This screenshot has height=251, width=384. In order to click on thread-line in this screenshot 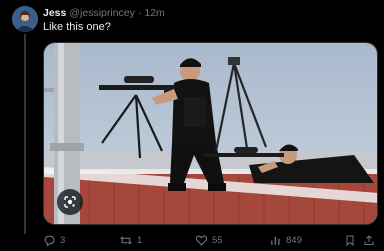, I will do `click(25, 134)`.